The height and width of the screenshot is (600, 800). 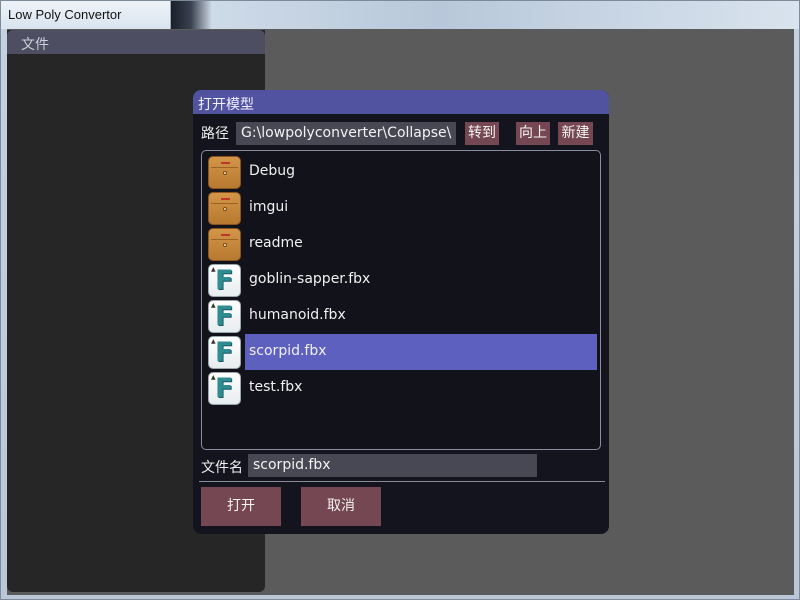 What do you see at coordinates (35, 44) in the screenshot?
I see `menu-file: 文件` at bounding box center [35, 44].